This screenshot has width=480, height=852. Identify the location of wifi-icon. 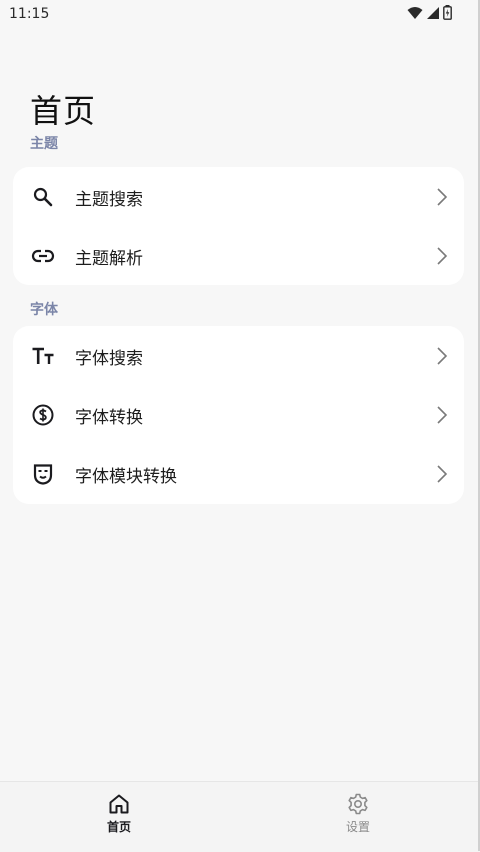
(415, 12).